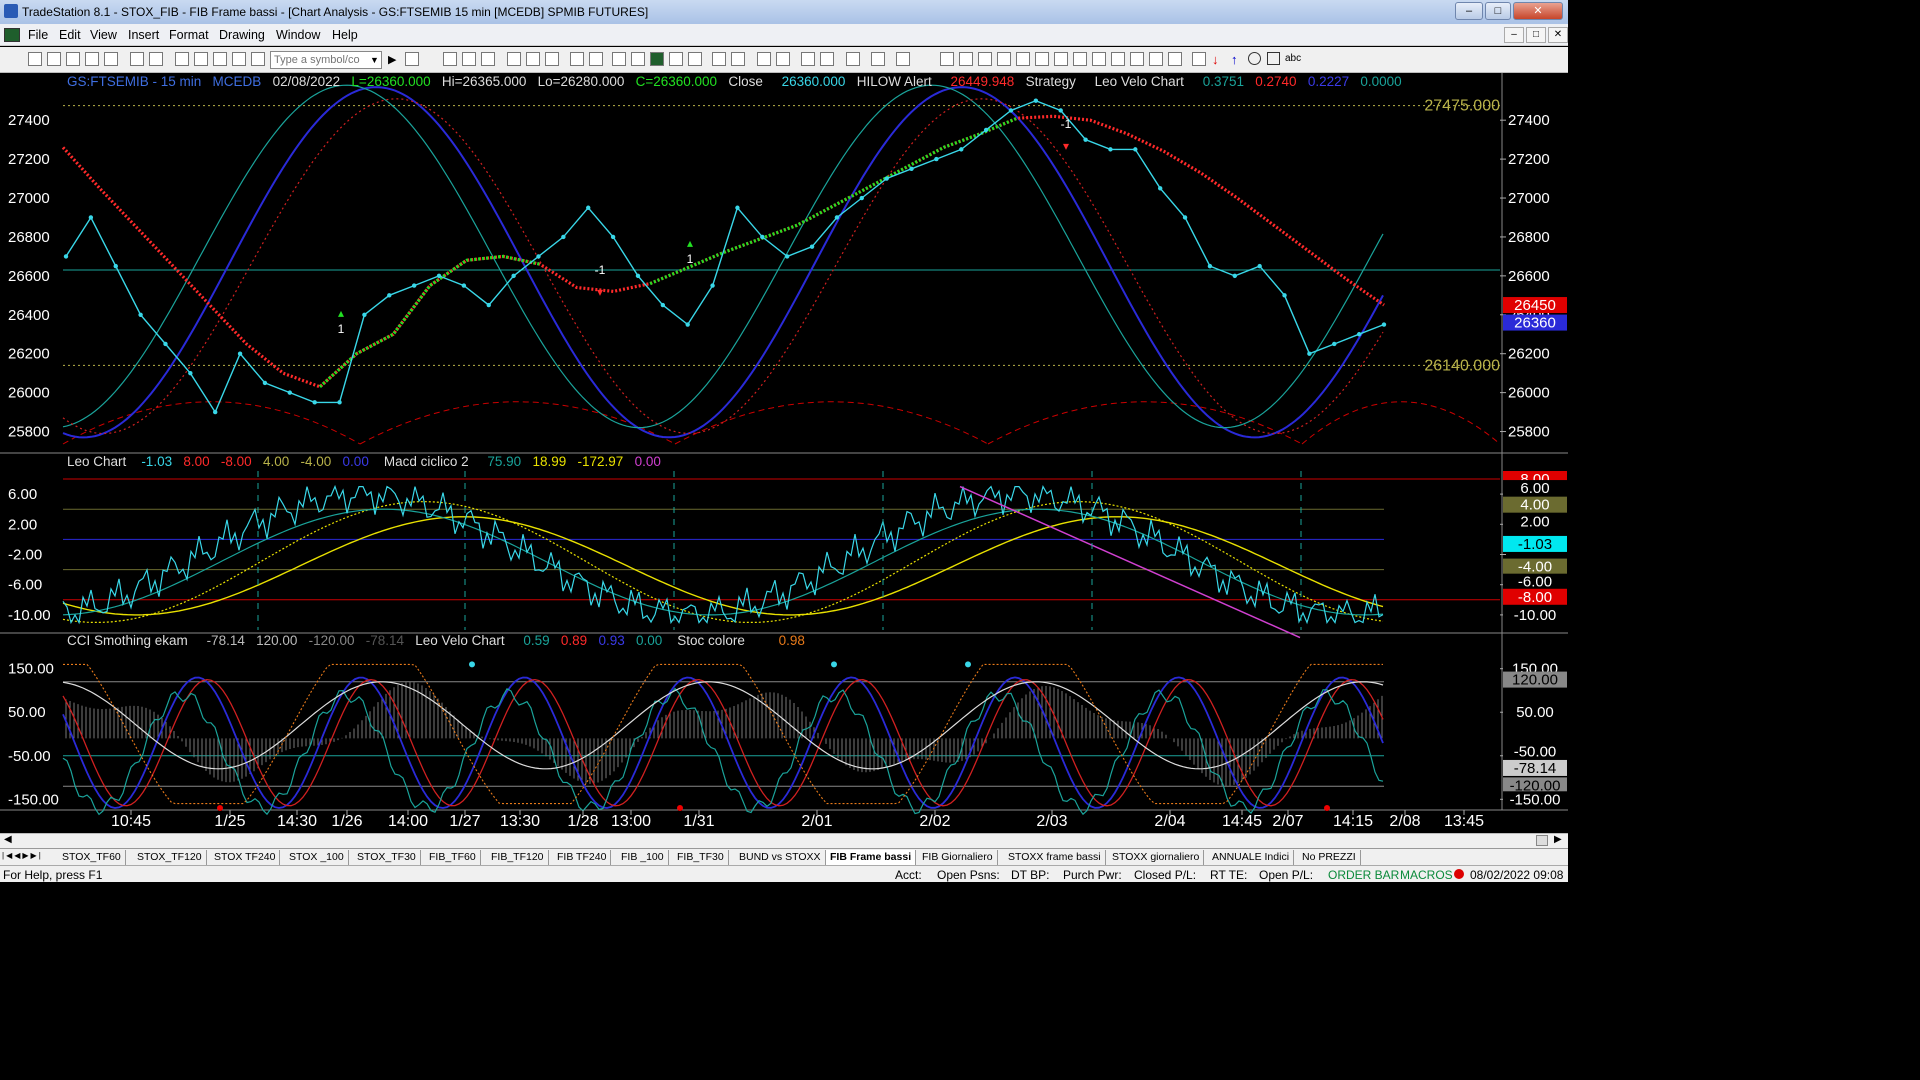  Describe the element at coordinates (412, 59) in the screenshot. I see `symbol-lookup-icon` at that location.